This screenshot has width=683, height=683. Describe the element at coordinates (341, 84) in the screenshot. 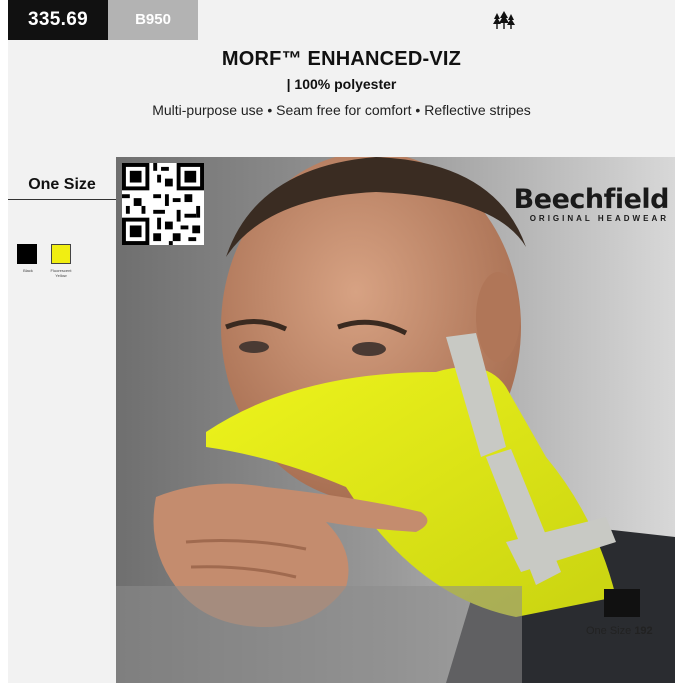

I see `product-material: | 100% polyester` at that location.